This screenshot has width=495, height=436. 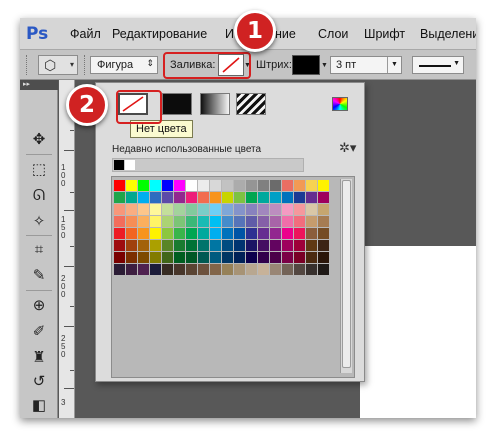 I want to click on marquee-icon: ⬚, so click(x=39, y=169).